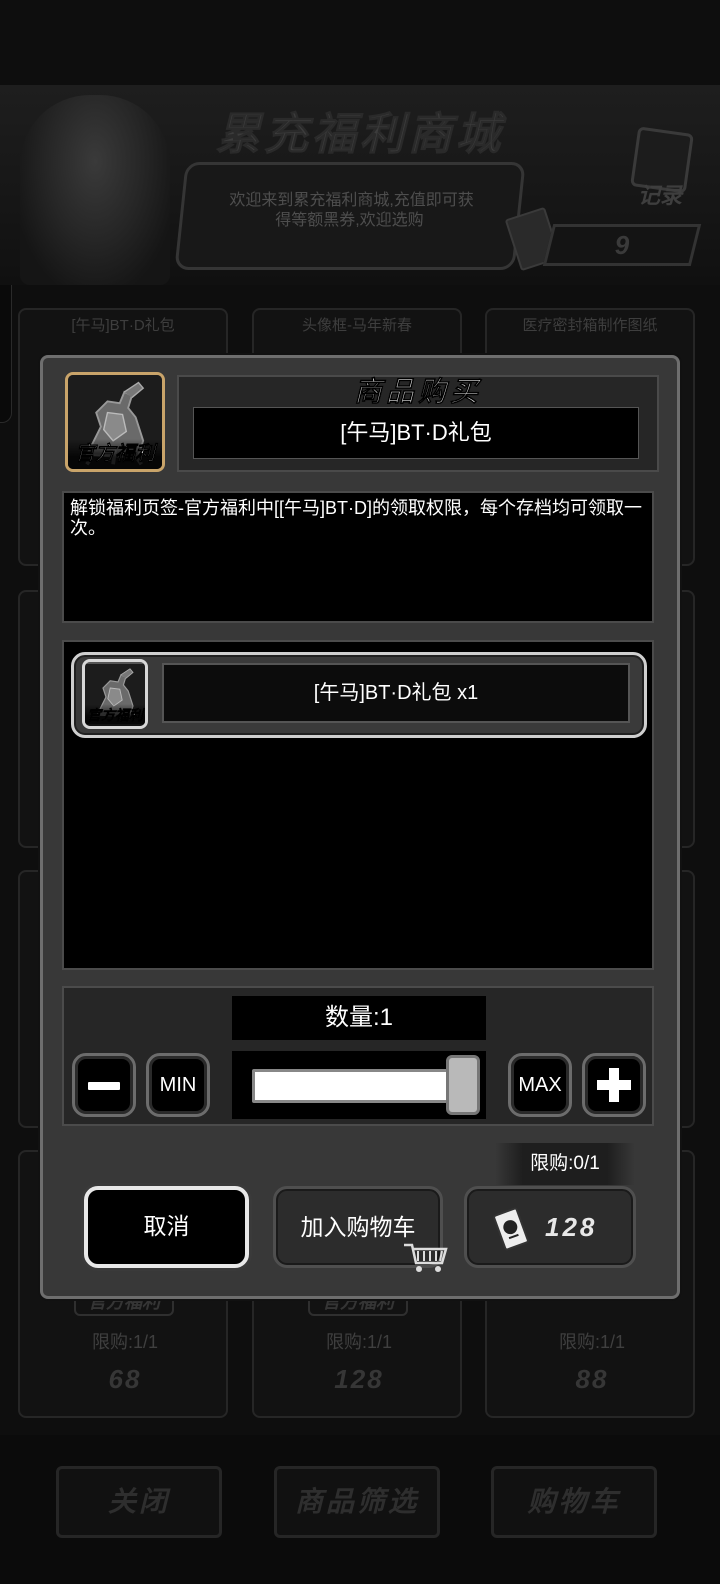 Image resolution: width=720 pixels, height=1584 pixels. I want to click on welcome-text-line2: 得等额黑券,欢迎选购, so click(349, 220).